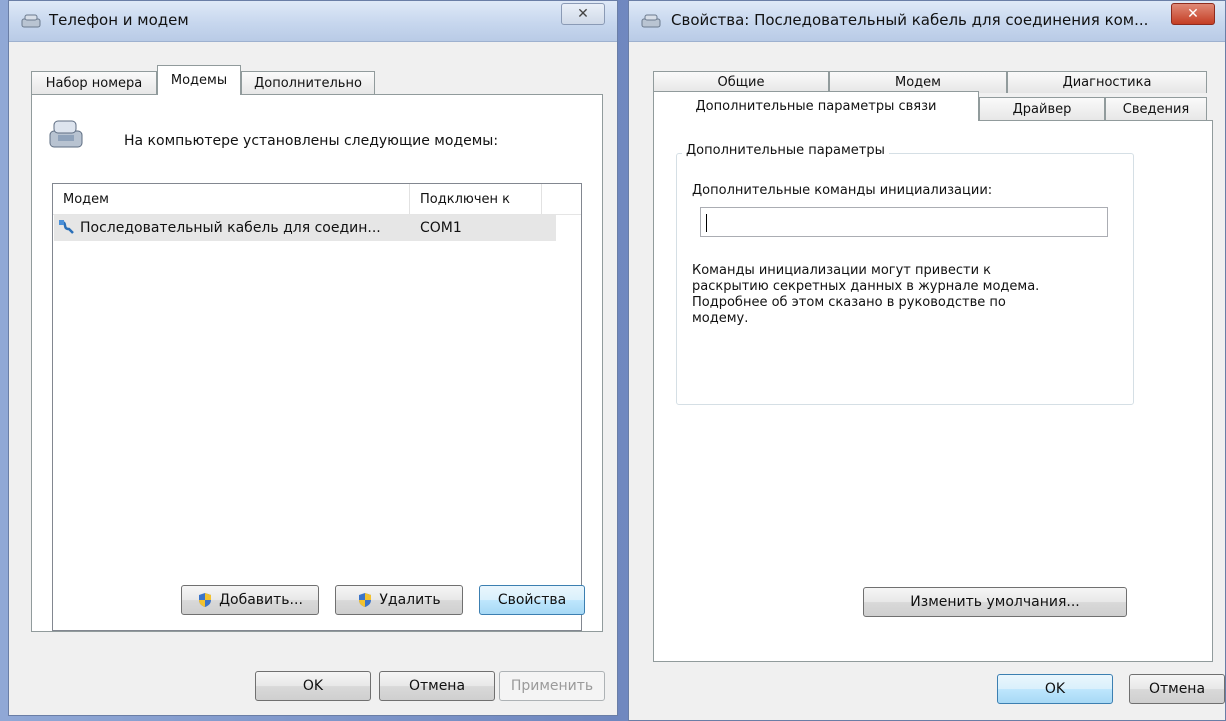 The image size is (1226, 721). I want to click on properties-button: Свойства, so click(532, 600).